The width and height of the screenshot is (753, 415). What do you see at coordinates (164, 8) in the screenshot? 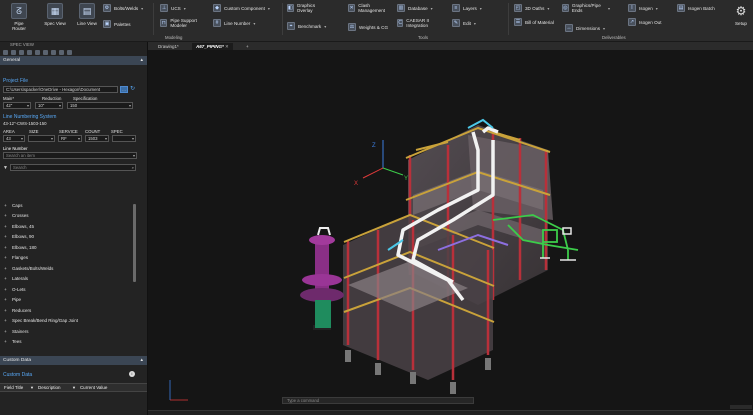
I see `ucs-icon: ⊥` at bounding box center [164, 8].